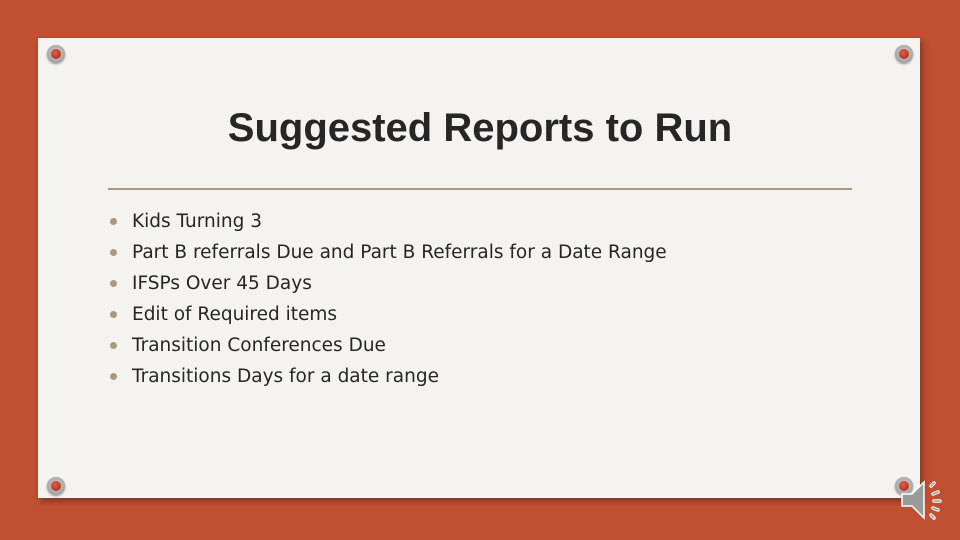 Image resolution: width=960 pixels, height=540 pixels. I want to click on list-item: Transitions Days for a date range, so click(387, 376).